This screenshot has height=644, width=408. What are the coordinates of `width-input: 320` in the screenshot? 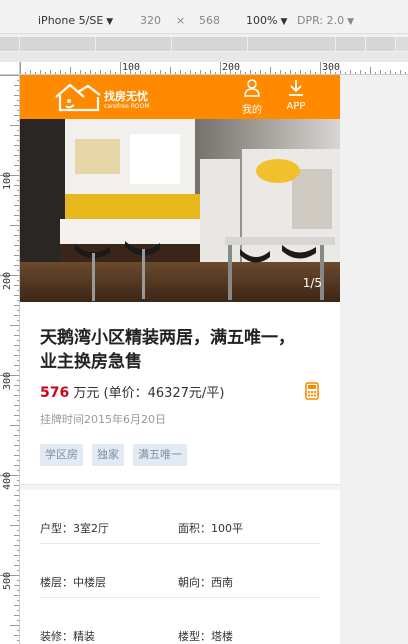 It's located at (150, 21).